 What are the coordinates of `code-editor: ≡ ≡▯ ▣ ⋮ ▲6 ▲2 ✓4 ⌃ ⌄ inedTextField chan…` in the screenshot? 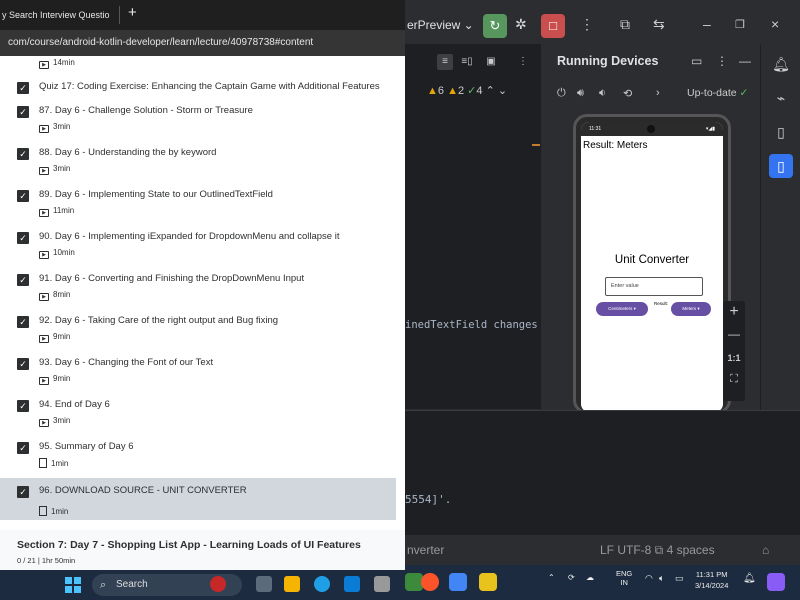 It's located at (473, 226).